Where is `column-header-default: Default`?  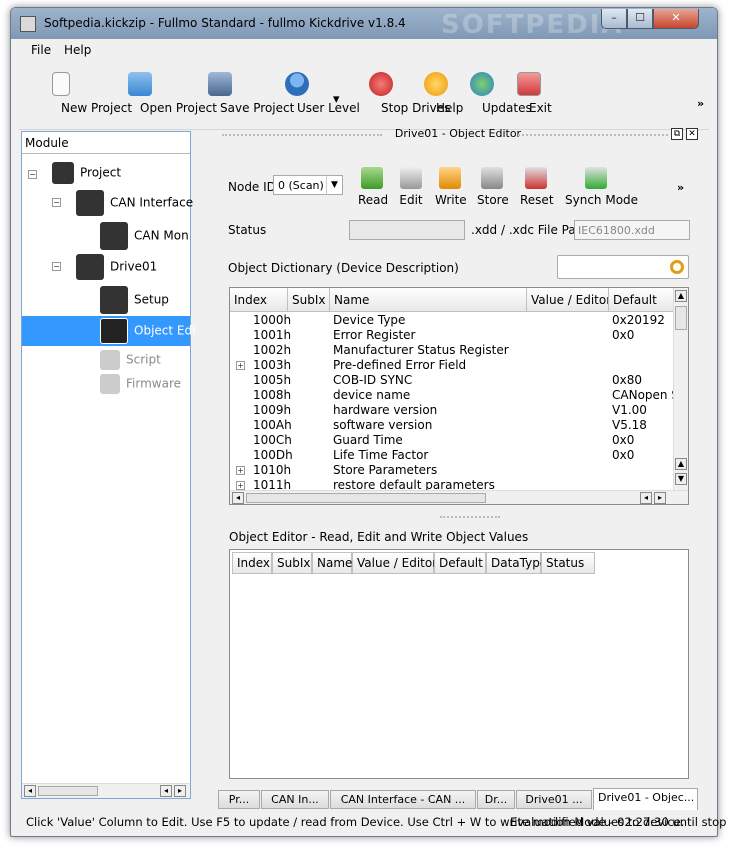
column-header-default: Default is located at coordinates (642, 300).